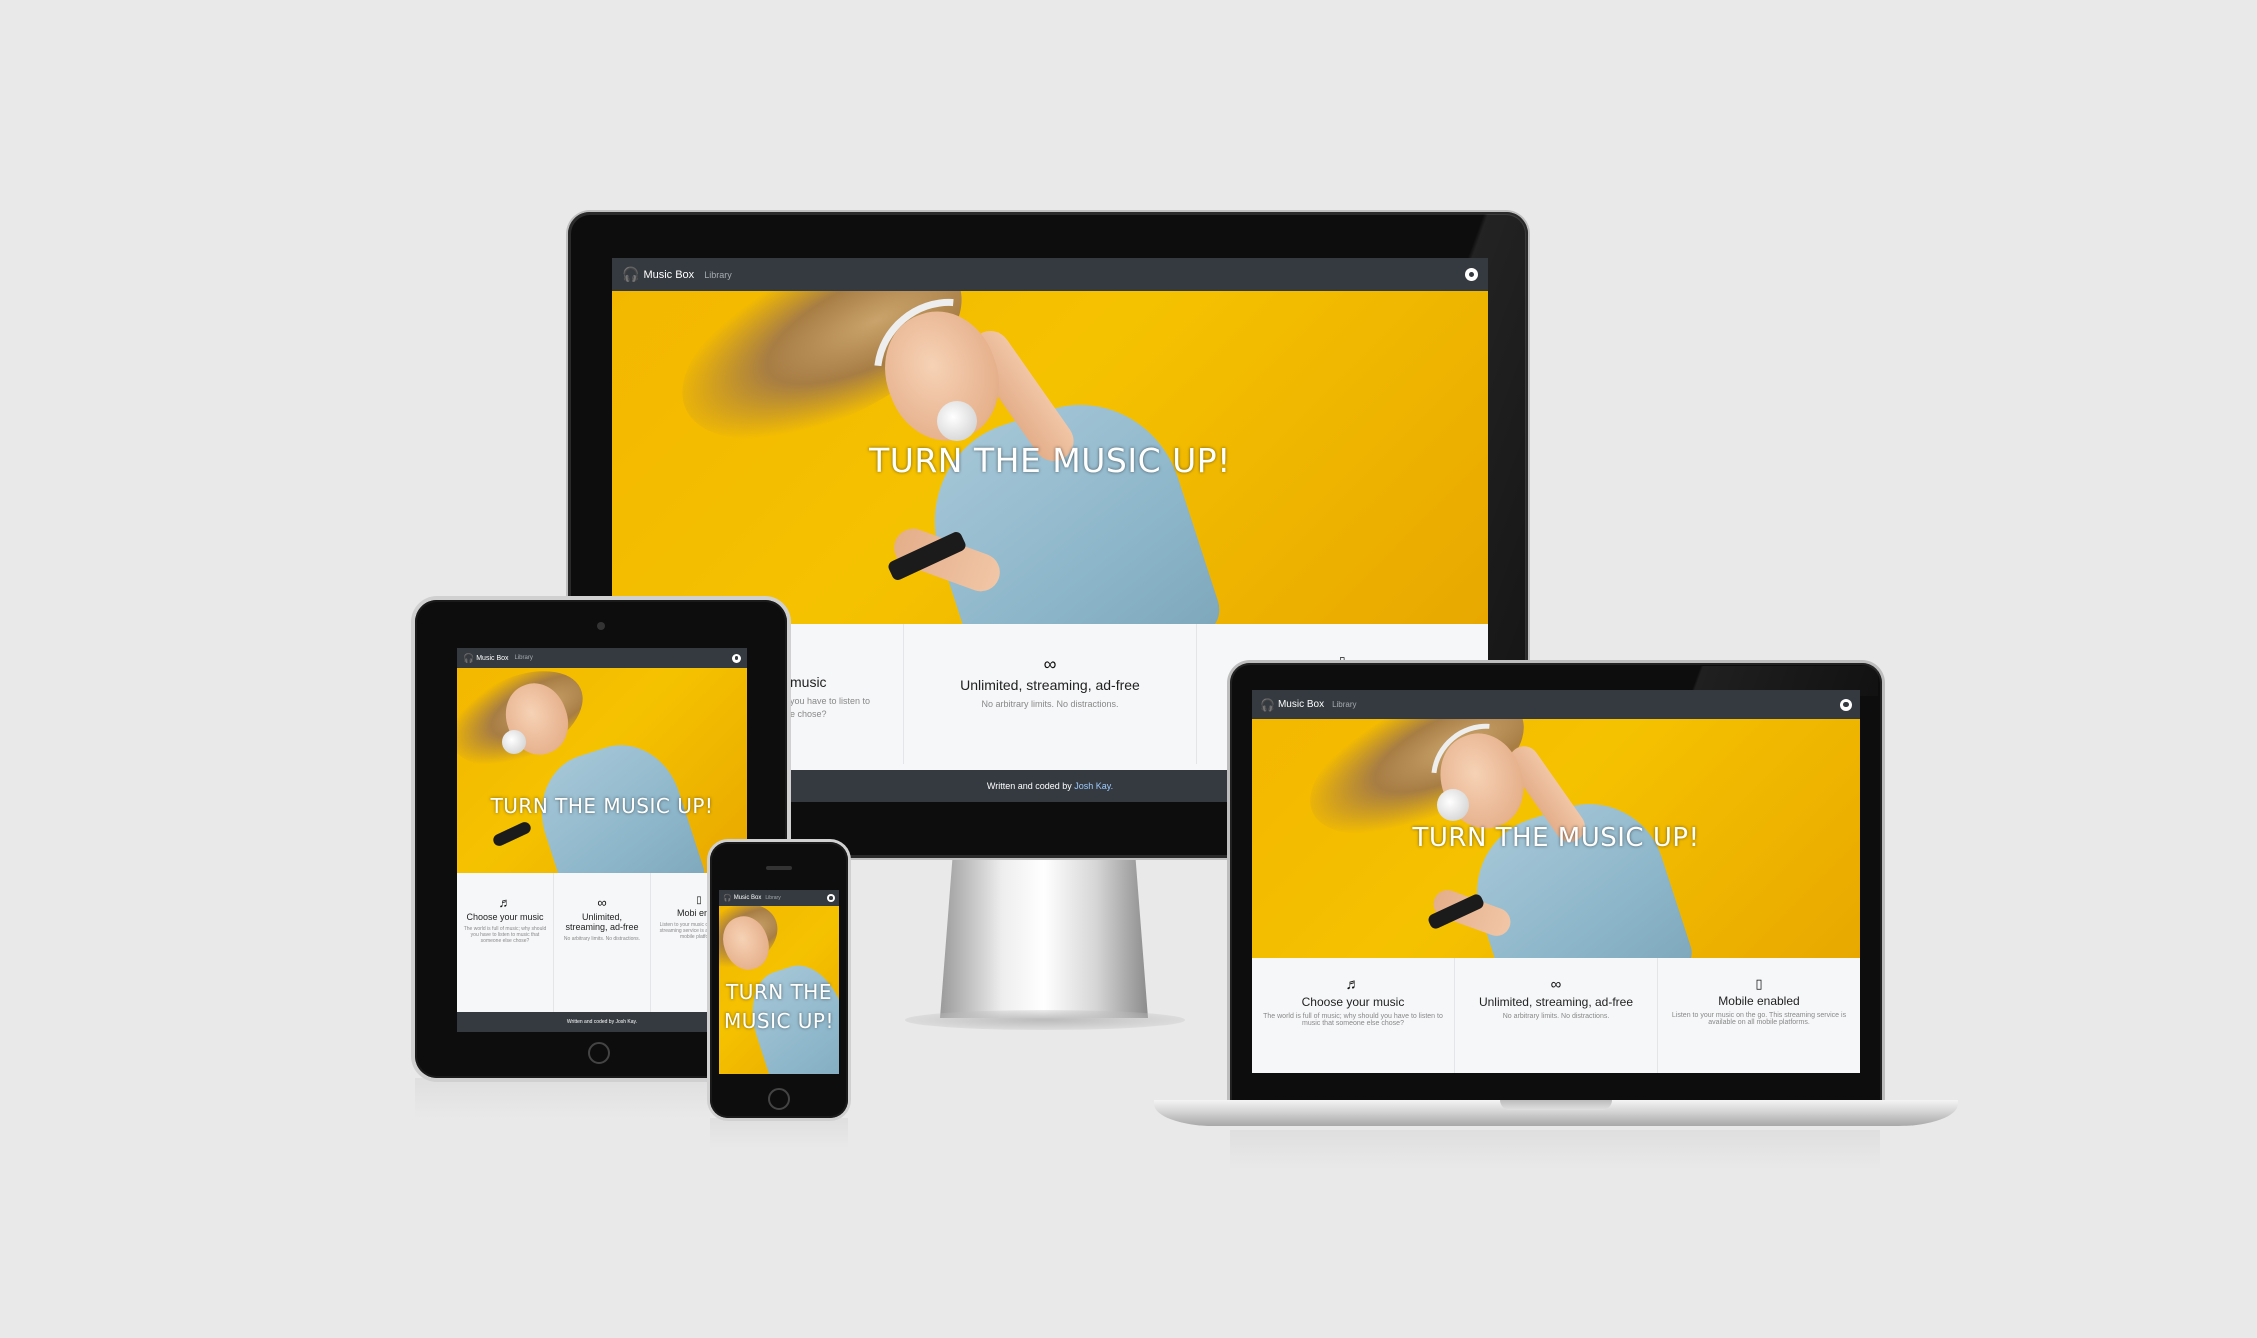  Describe the element at coordinates (599, 1053) in the screenshot. I see `tablet-home-button` at that location.